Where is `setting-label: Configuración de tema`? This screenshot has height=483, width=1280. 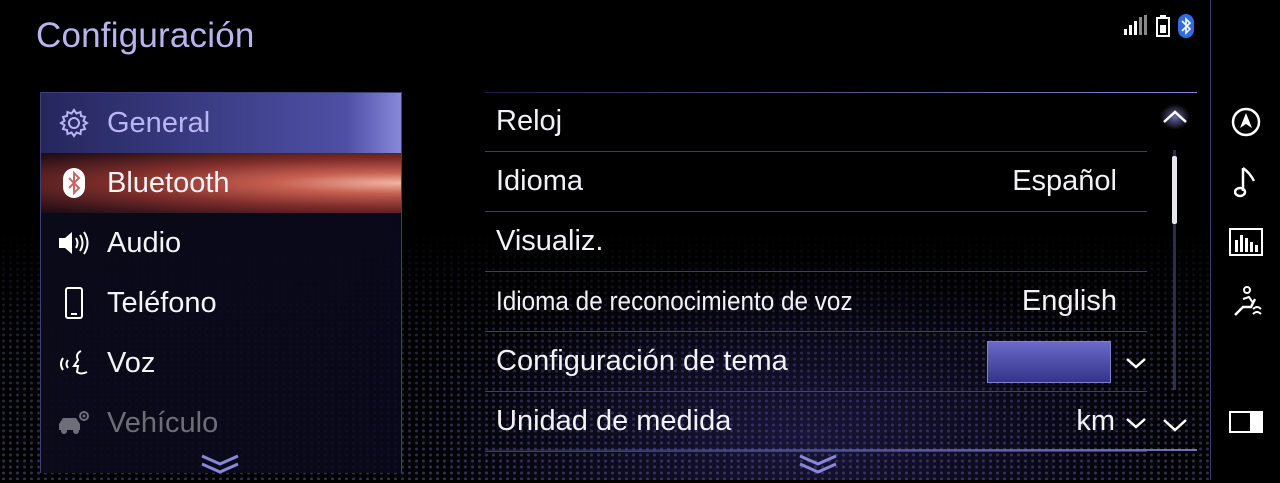 setting-label: Configuración de tema is located at coordinates (642, 361).